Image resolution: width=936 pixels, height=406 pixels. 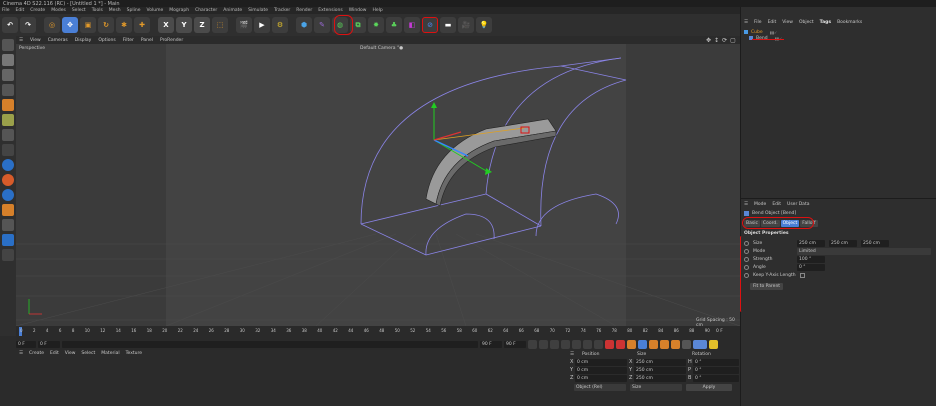 What do you see at coordinates (79, 10) in the screenshot?
I see `menu-select: Select` at bounding box center [79, 10].